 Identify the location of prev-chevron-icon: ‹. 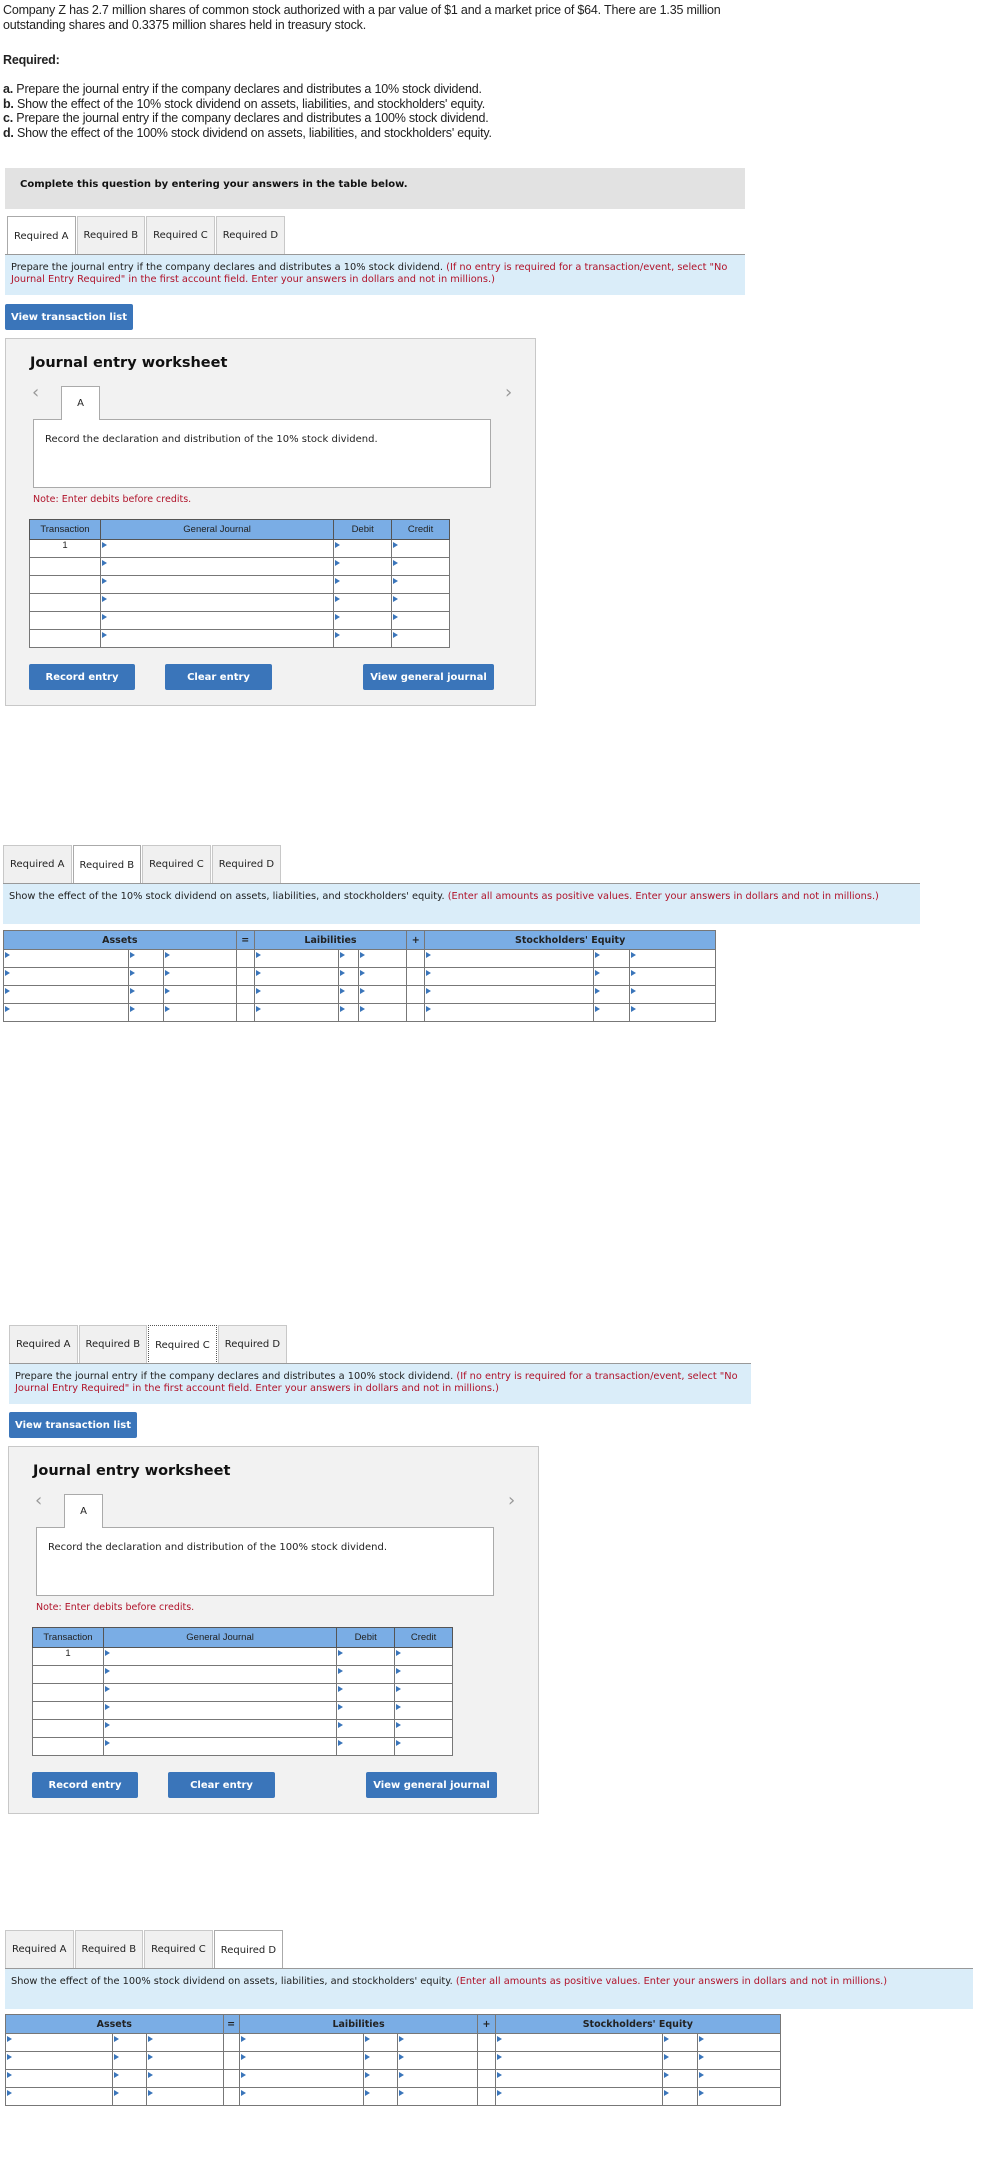
(38, 1500).